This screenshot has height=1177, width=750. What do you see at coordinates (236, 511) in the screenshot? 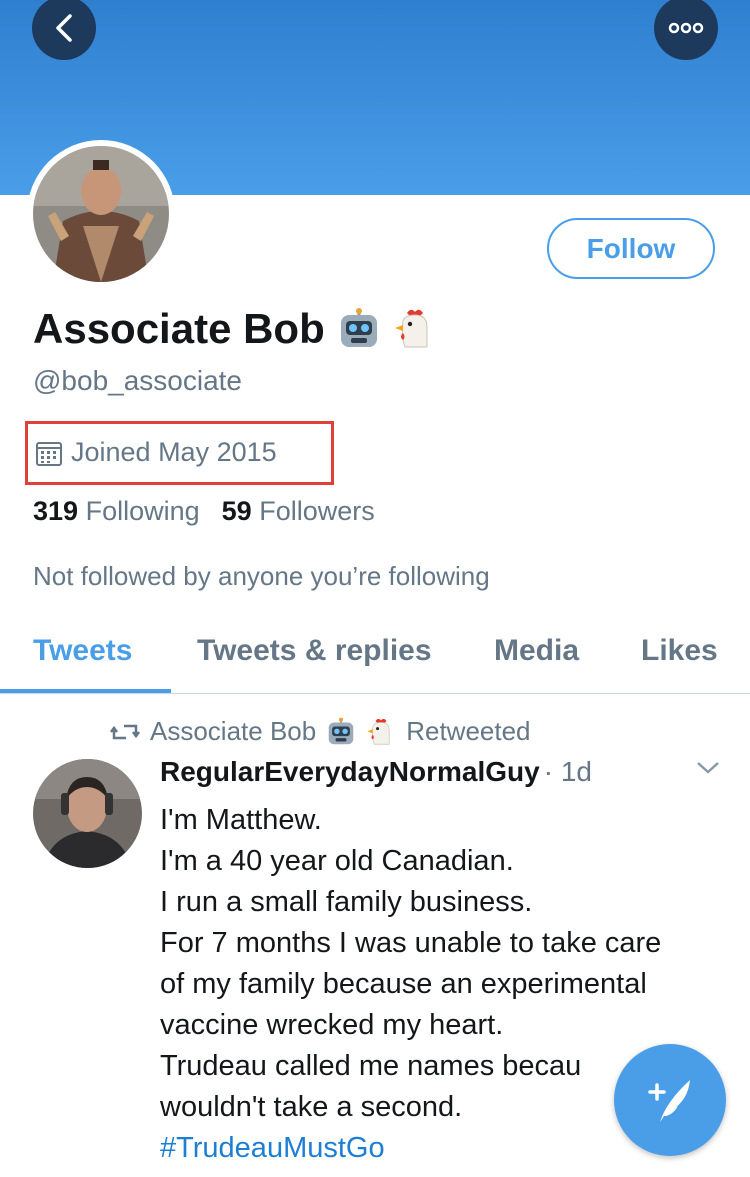
I see `followers-count: 59` at bounding box center [236, 511].